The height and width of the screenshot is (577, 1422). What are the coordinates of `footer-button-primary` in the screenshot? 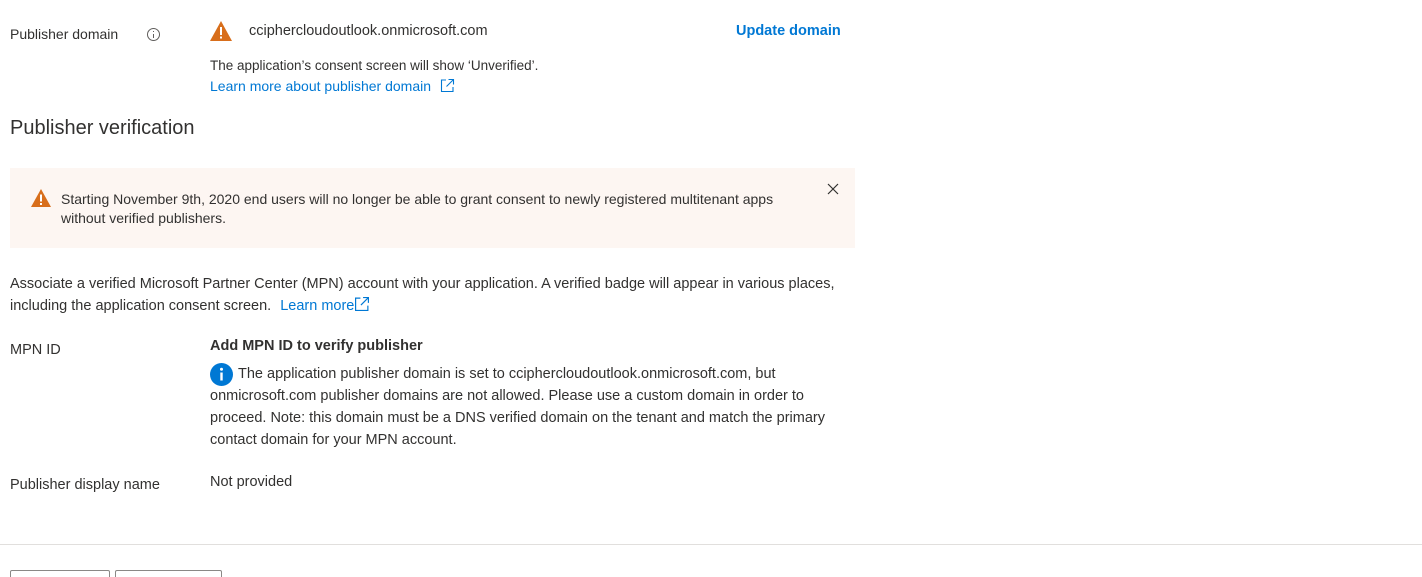 It's located at (60, 573).